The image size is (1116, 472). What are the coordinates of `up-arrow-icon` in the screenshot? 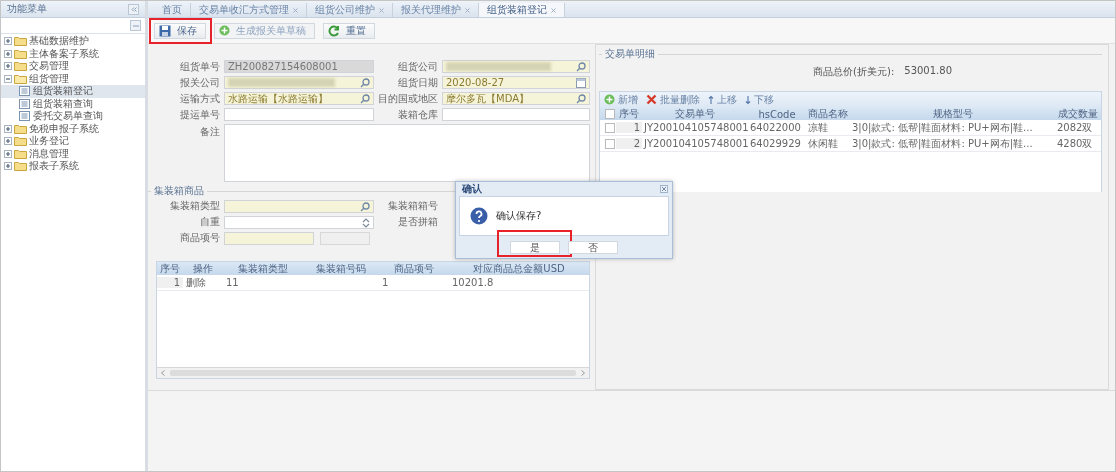 It's located at (711, 99).